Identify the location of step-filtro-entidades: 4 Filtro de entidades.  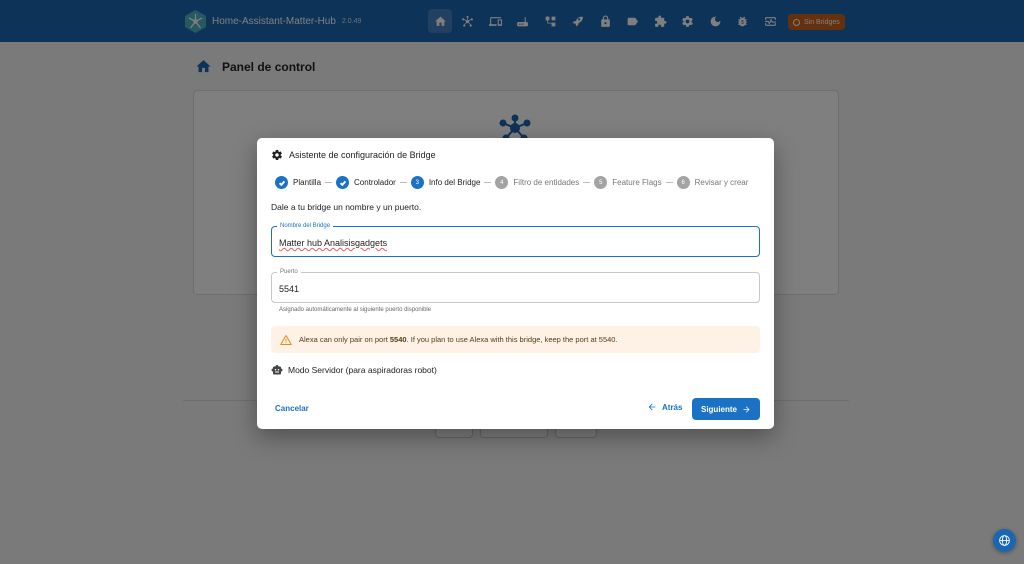
(537, 182).